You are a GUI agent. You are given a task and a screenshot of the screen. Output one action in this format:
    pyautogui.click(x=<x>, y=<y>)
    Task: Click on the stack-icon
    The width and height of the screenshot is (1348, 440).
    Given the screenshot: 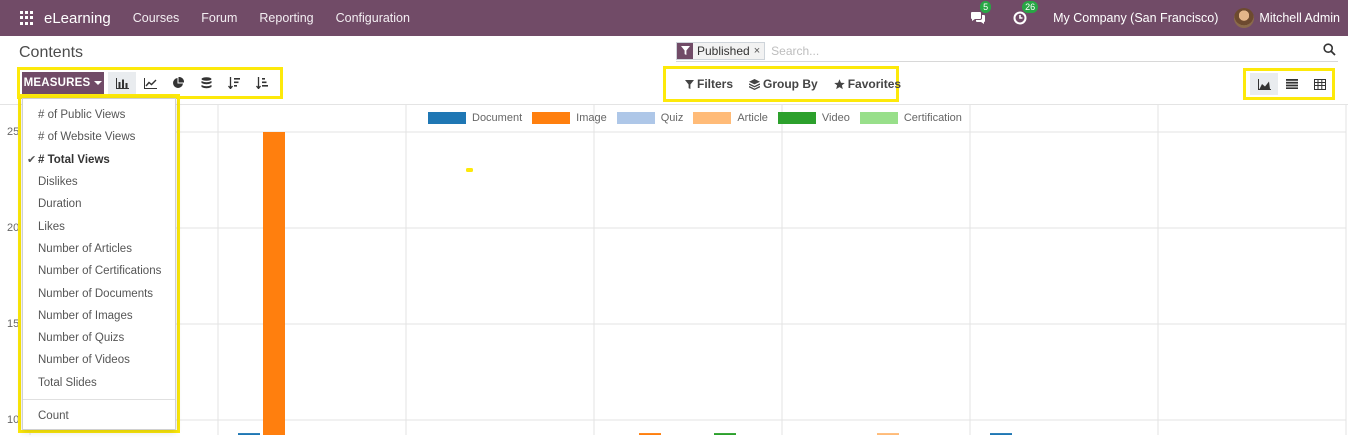 What is the action you would take?
    pyautogui.click(x=206, y=83)
    